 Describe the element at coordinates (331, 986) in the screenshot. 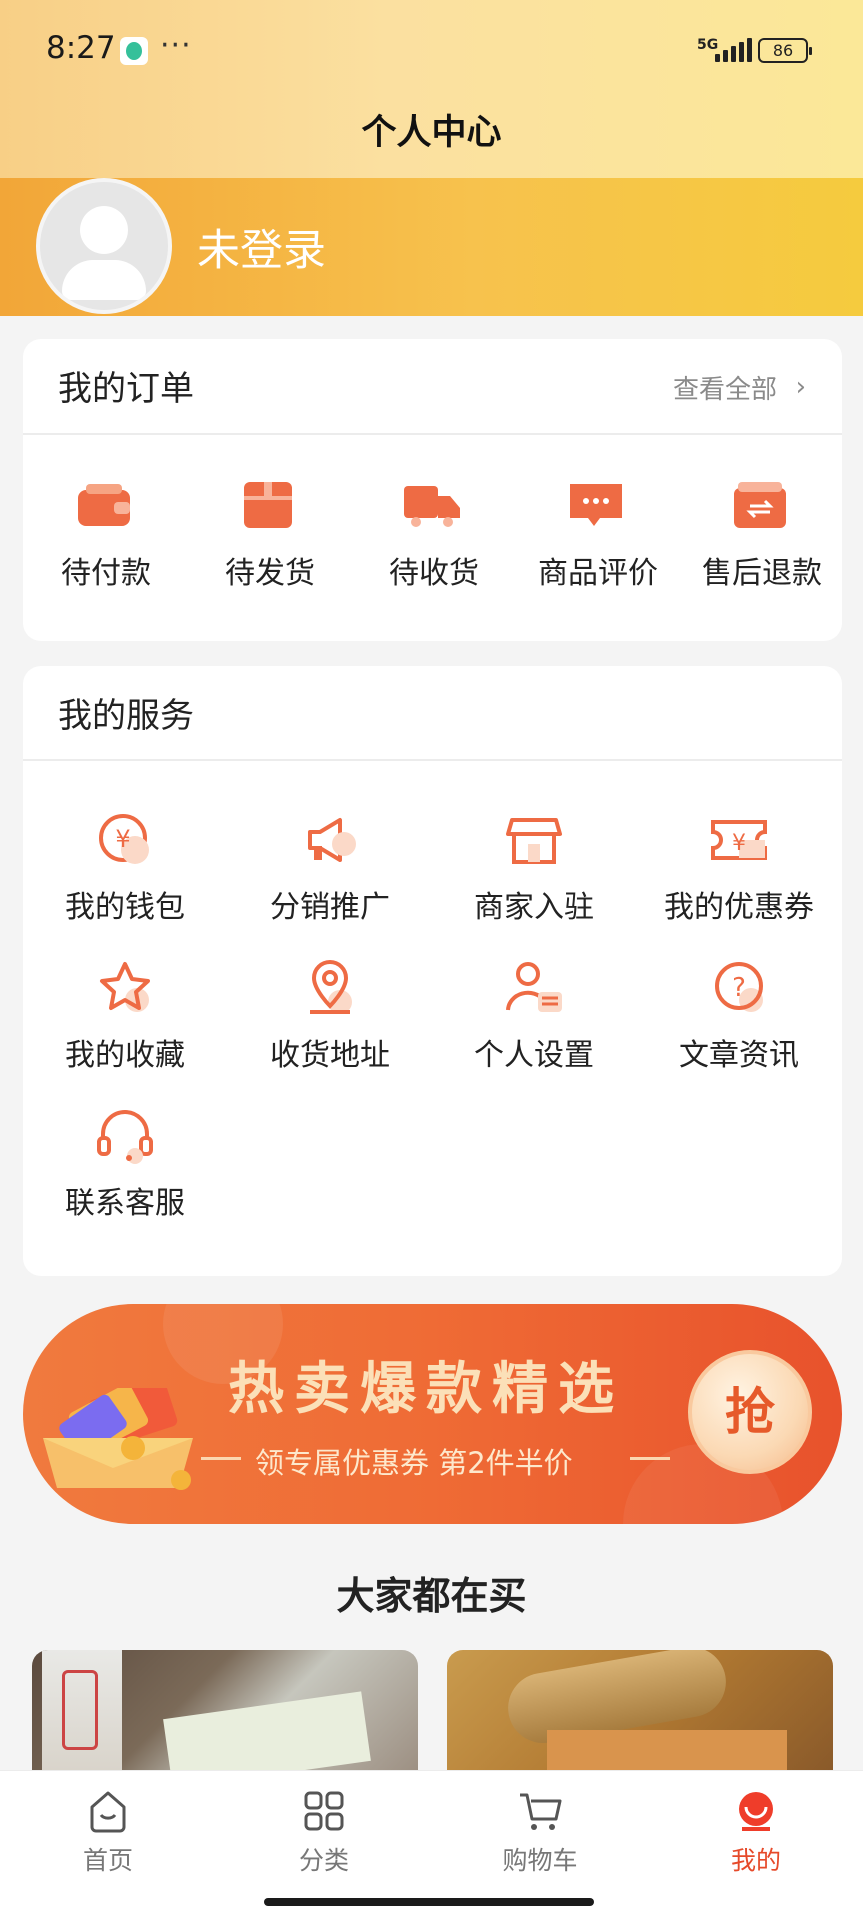

I see `location-icon` at that location.